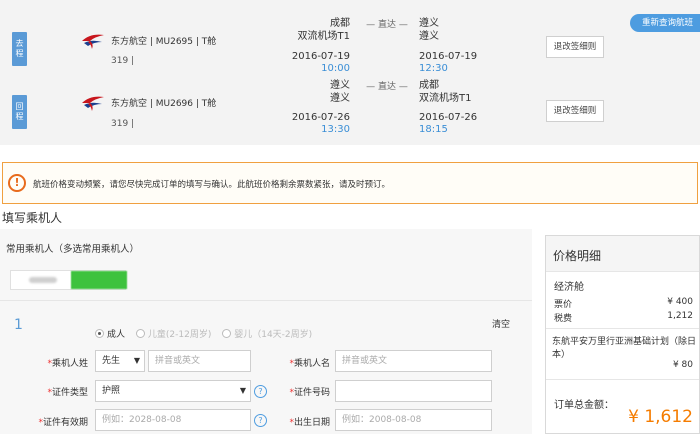 The height and width of the screenshot is (434, 700). Describe the element at coordinates (18, 325) in the screenshot. I see `passenger-index: 1` at that location.